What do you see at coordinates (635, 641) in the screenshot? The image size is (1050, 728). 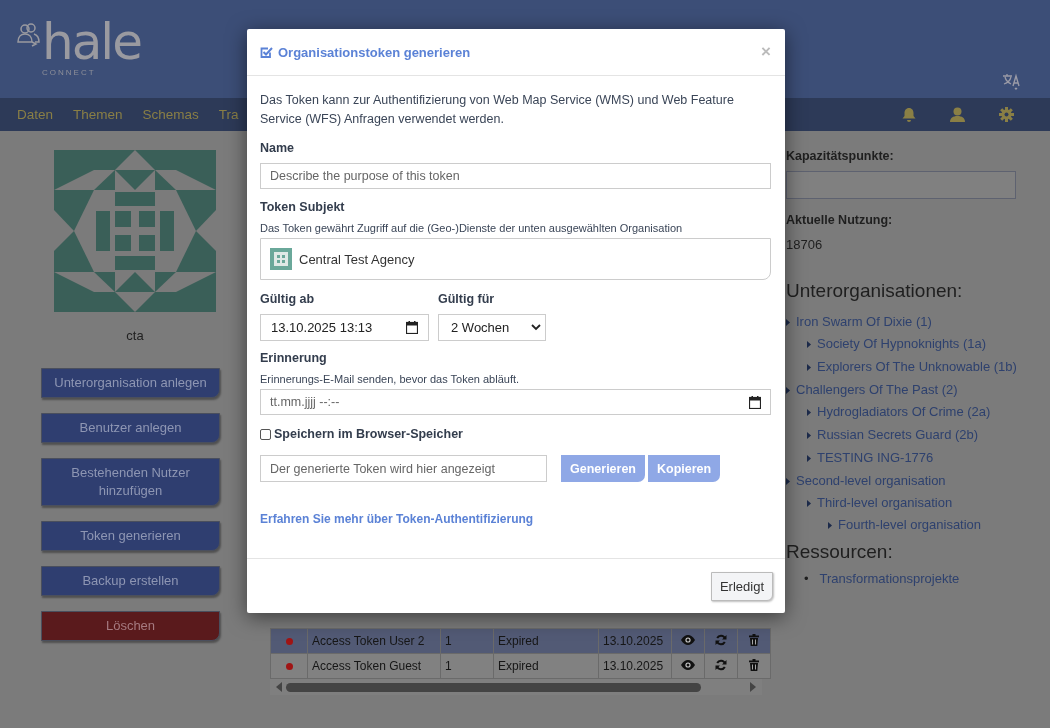 I see `table-cell: 13.10.2025` at bounding box center [635, 641].